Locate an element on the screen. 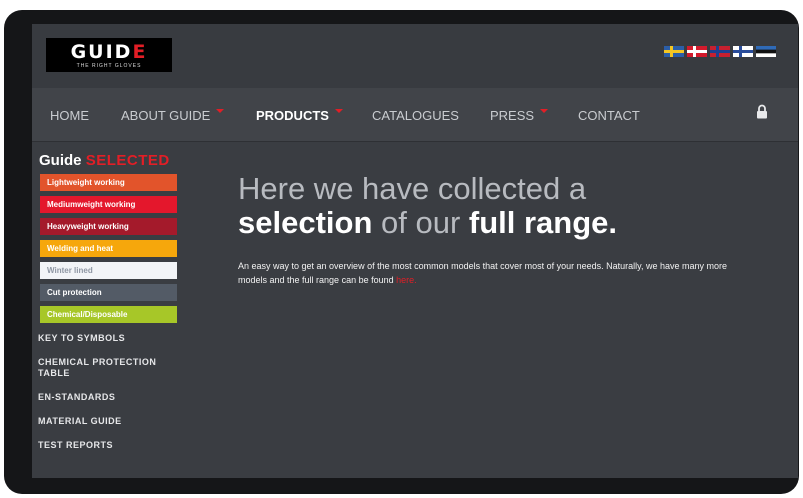 The height and width of the screenshot is (498, 803). category-chemical-disposable: Chemical/Disposable is located at coordinates (108, 314).